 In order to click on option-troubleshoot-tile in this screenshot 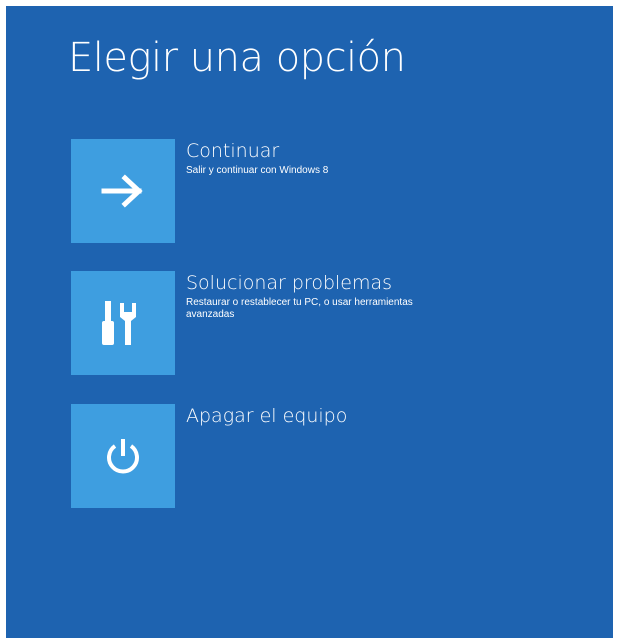, I will do `click(123, 323)`.